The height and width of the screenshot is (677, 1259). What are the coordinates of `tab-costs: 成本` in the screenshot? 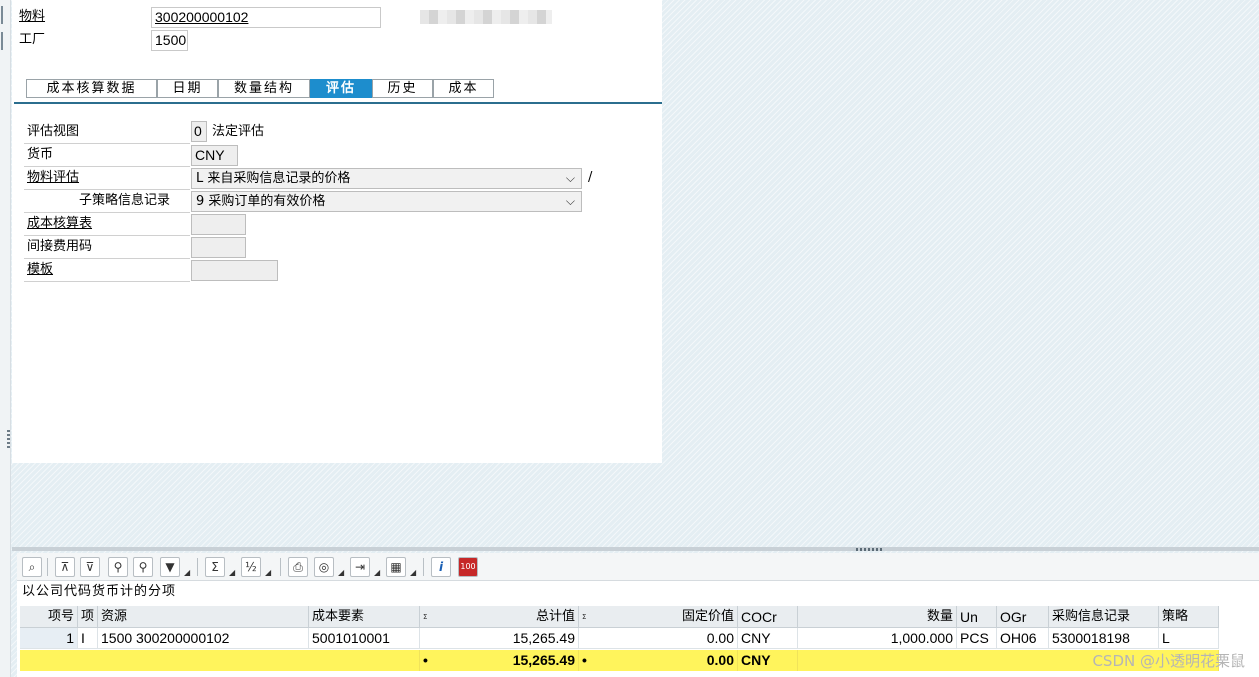 It's located at (463, 88).